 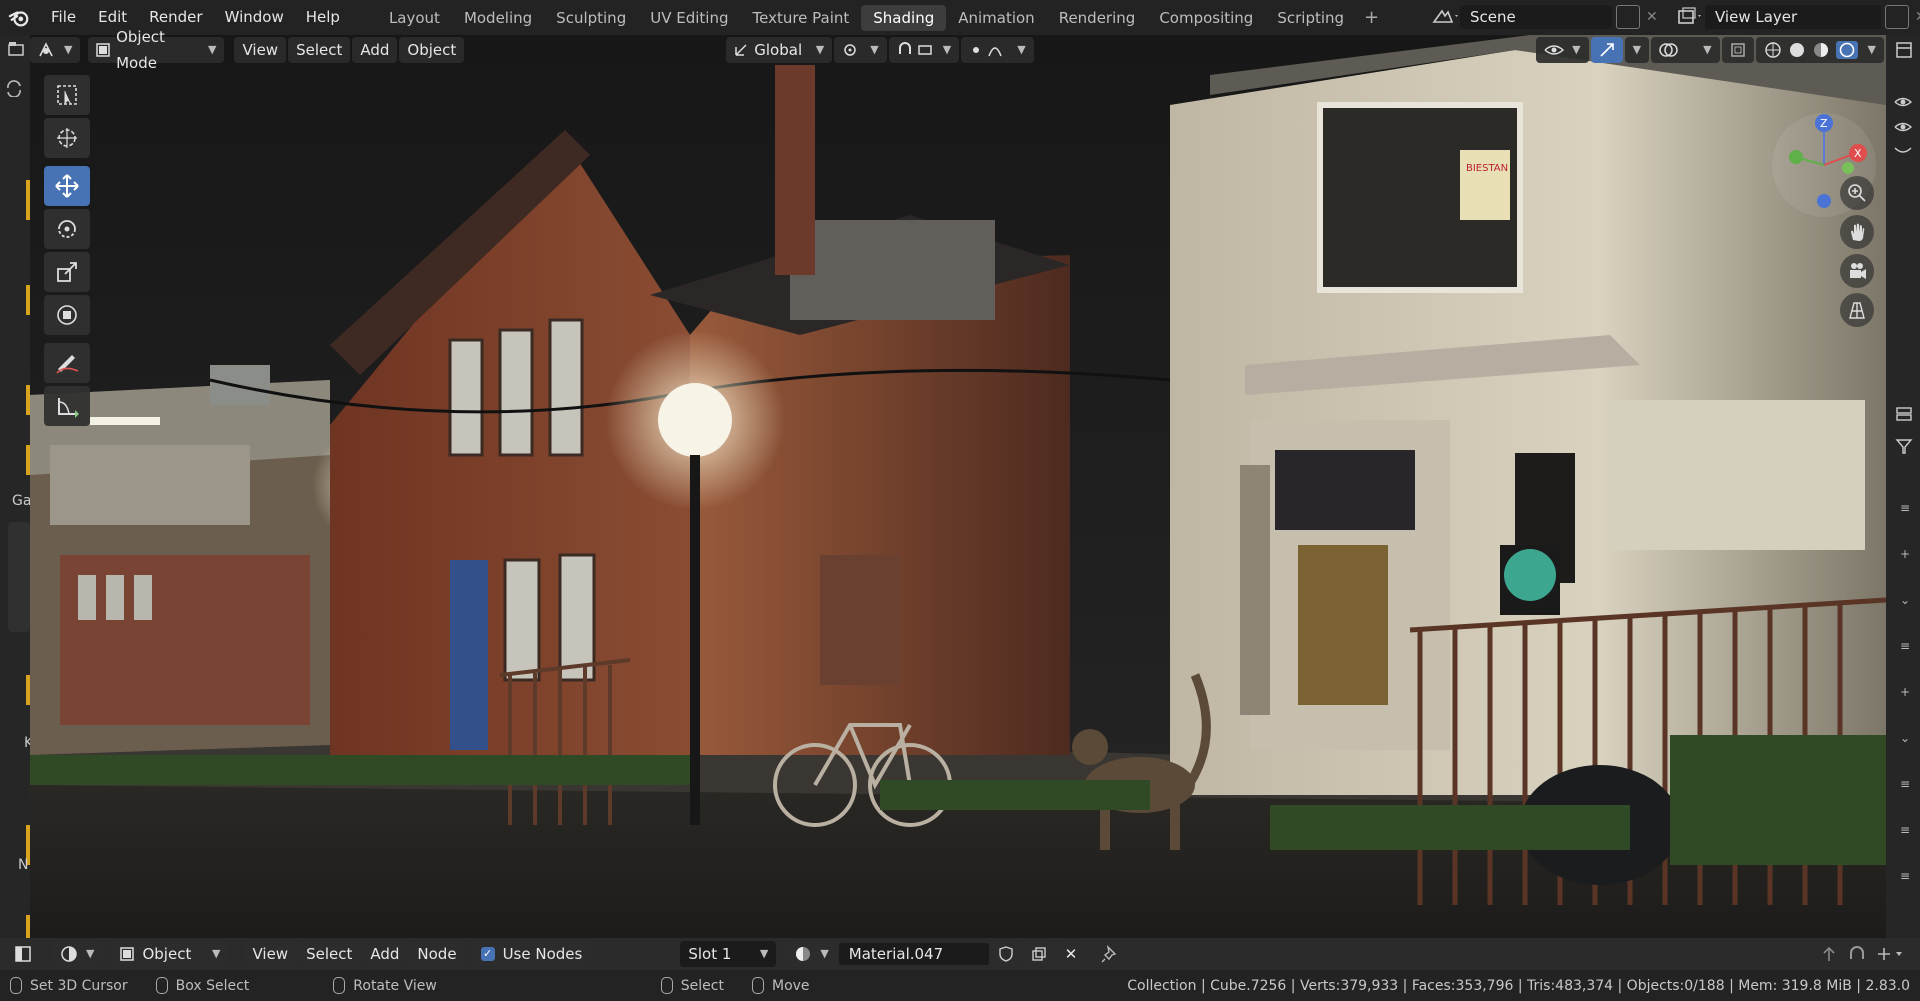 I want to click on blender-logo-icon, so click(x=19, y=18).